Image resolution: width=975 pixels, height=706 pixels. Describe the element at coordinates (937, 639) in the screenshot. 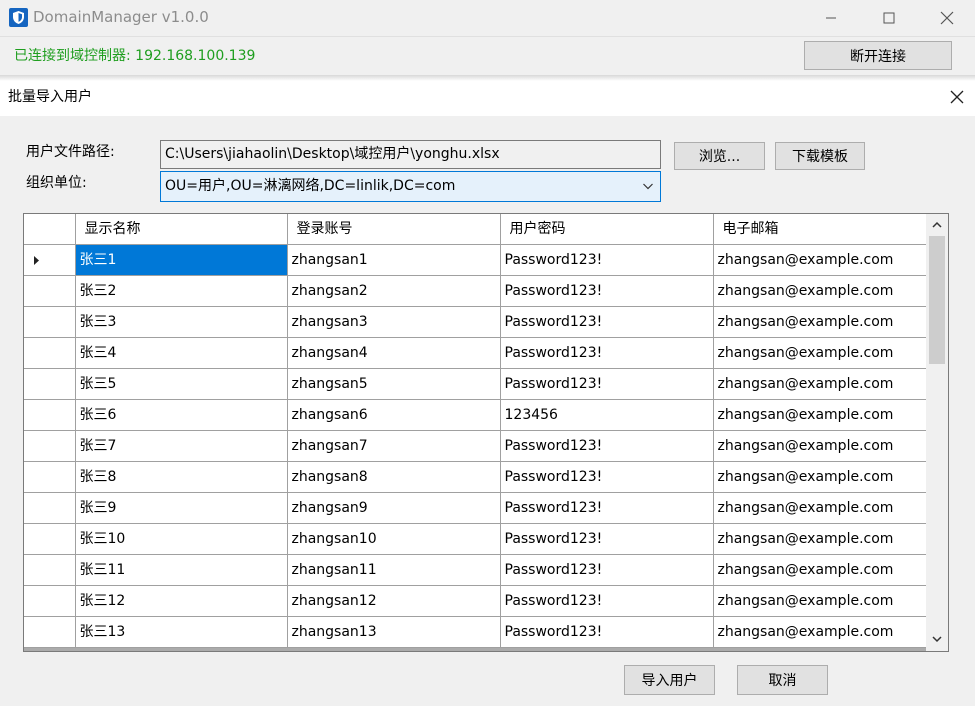

I see `scroll-down-arrow-icon` at that location.